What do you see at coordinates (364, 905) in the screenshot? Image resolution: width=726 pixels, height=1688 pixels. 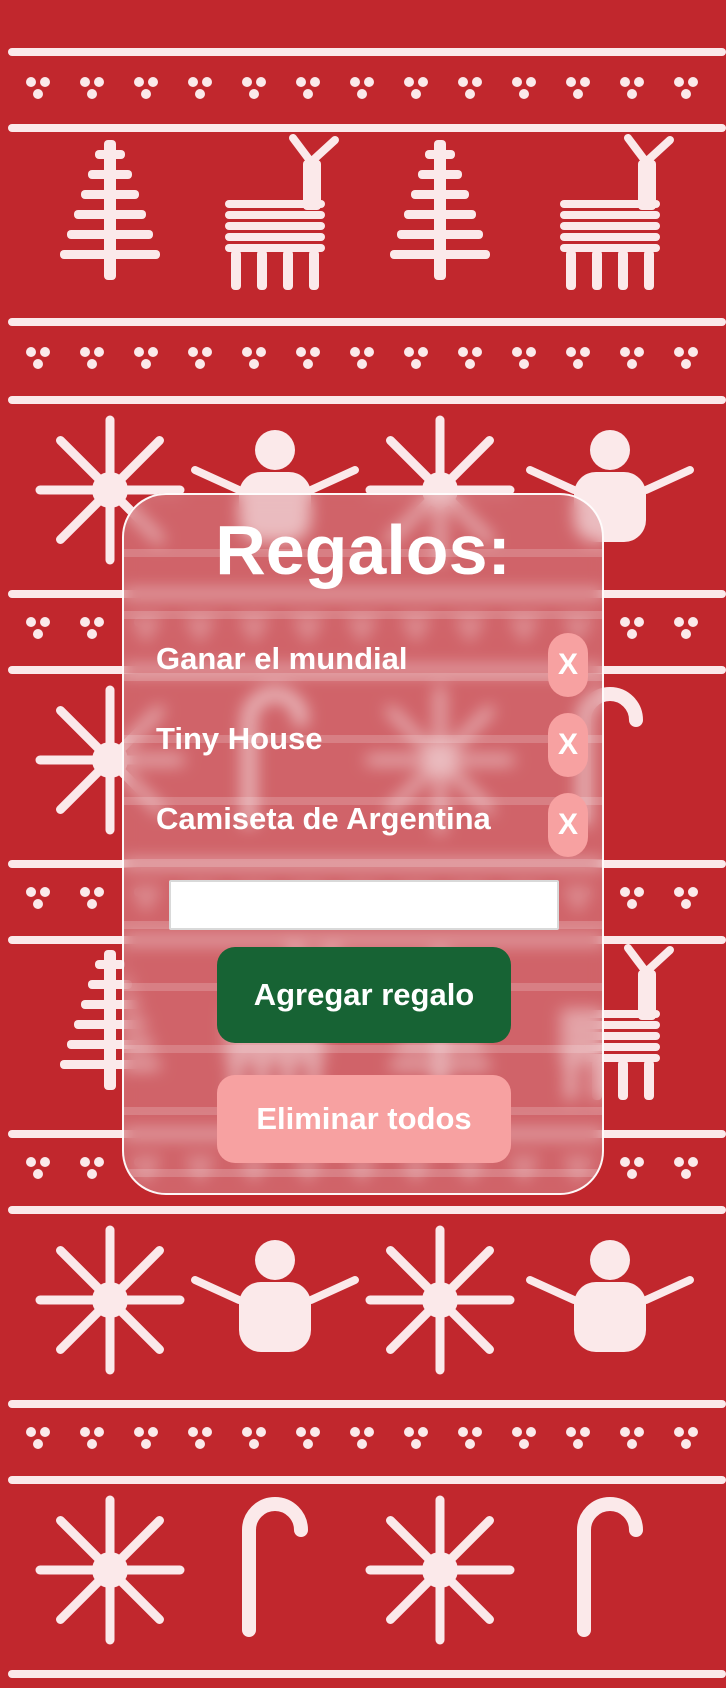 I see `gift-input` at bounding box center [364, 905].